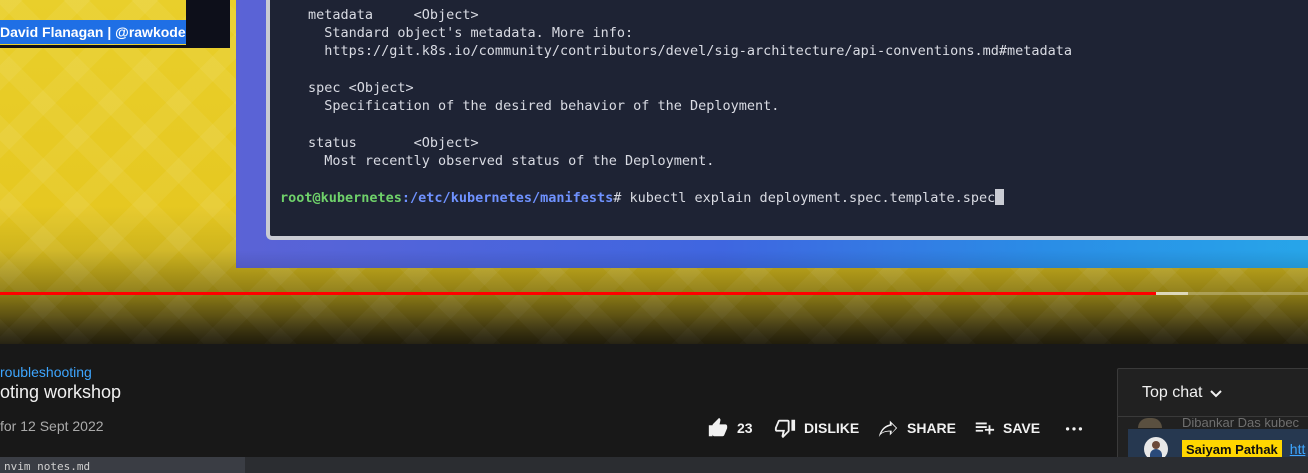 This screenshot has width=1308, height=473. Describe the element at coordinates (341, 198) in the screenshot. I see `prompt-user: root@kubernetes` at that location.